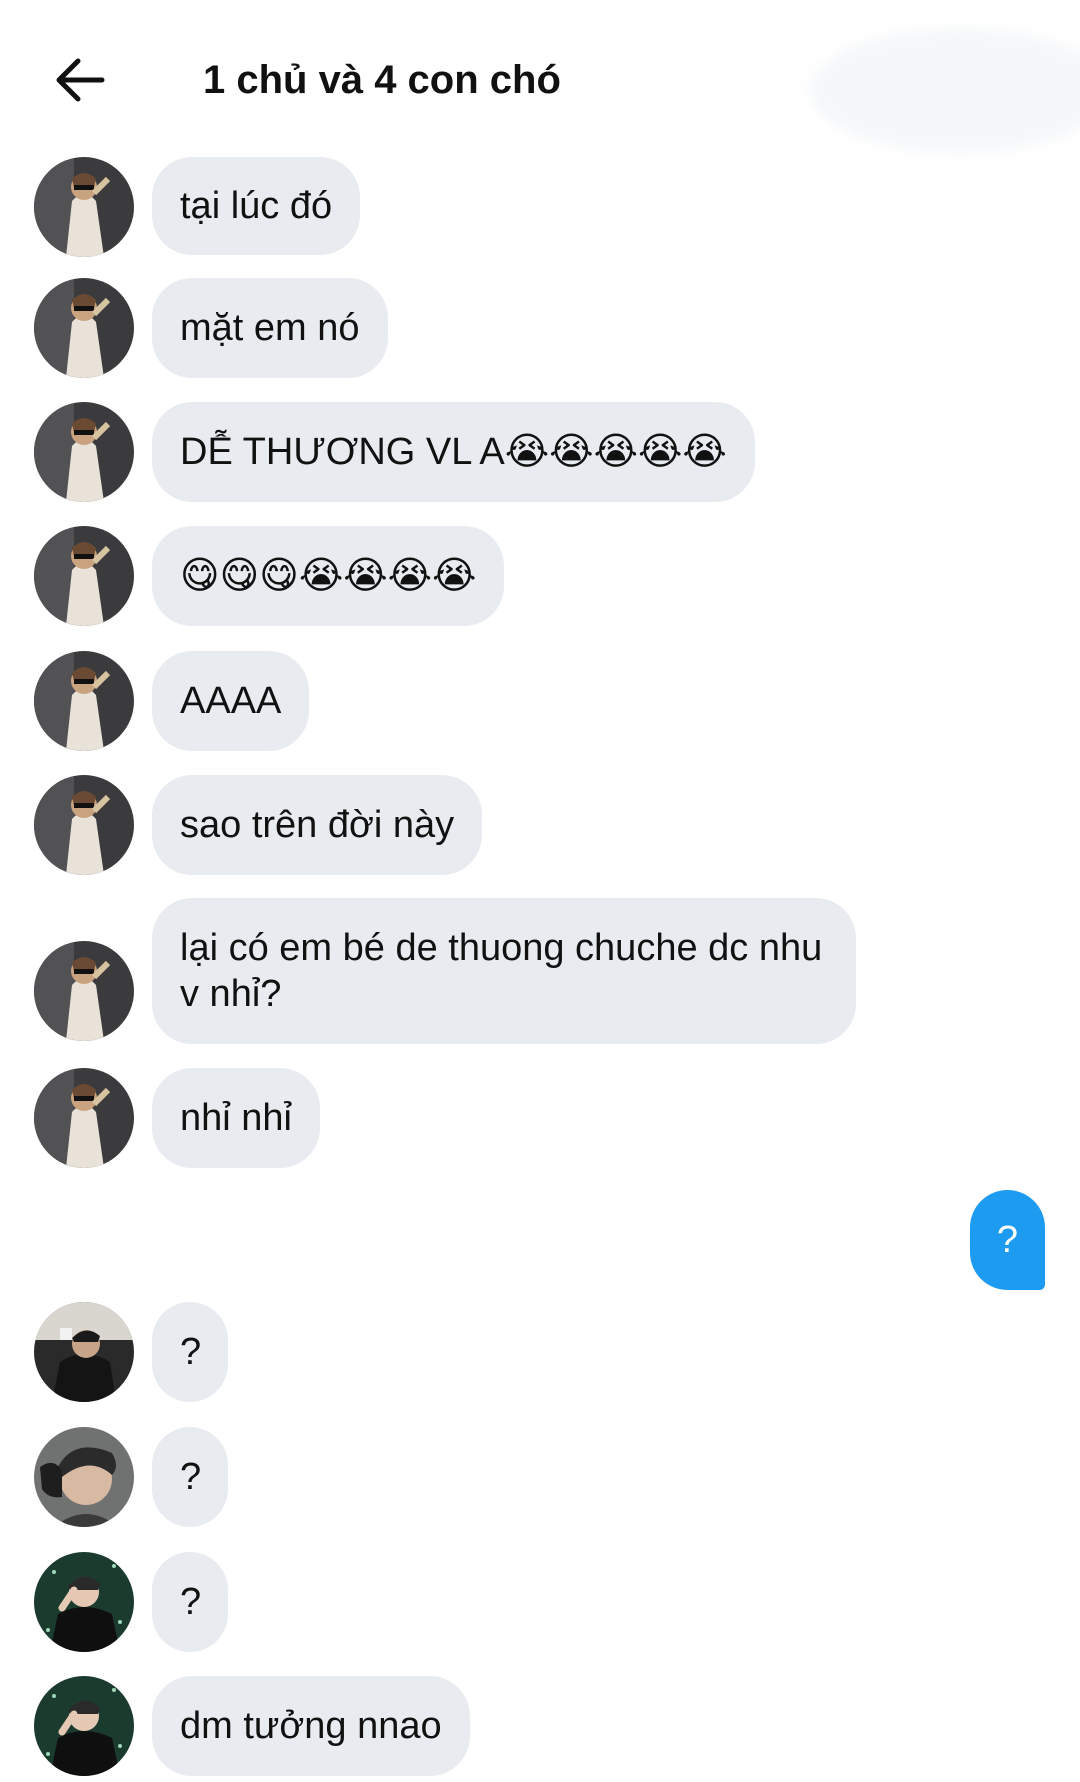 Image resolution: width=1080 pixels, height=1782 pixels. I want to click on message-row: 😋😋😋😭😭😭😭, so click(540, 576).